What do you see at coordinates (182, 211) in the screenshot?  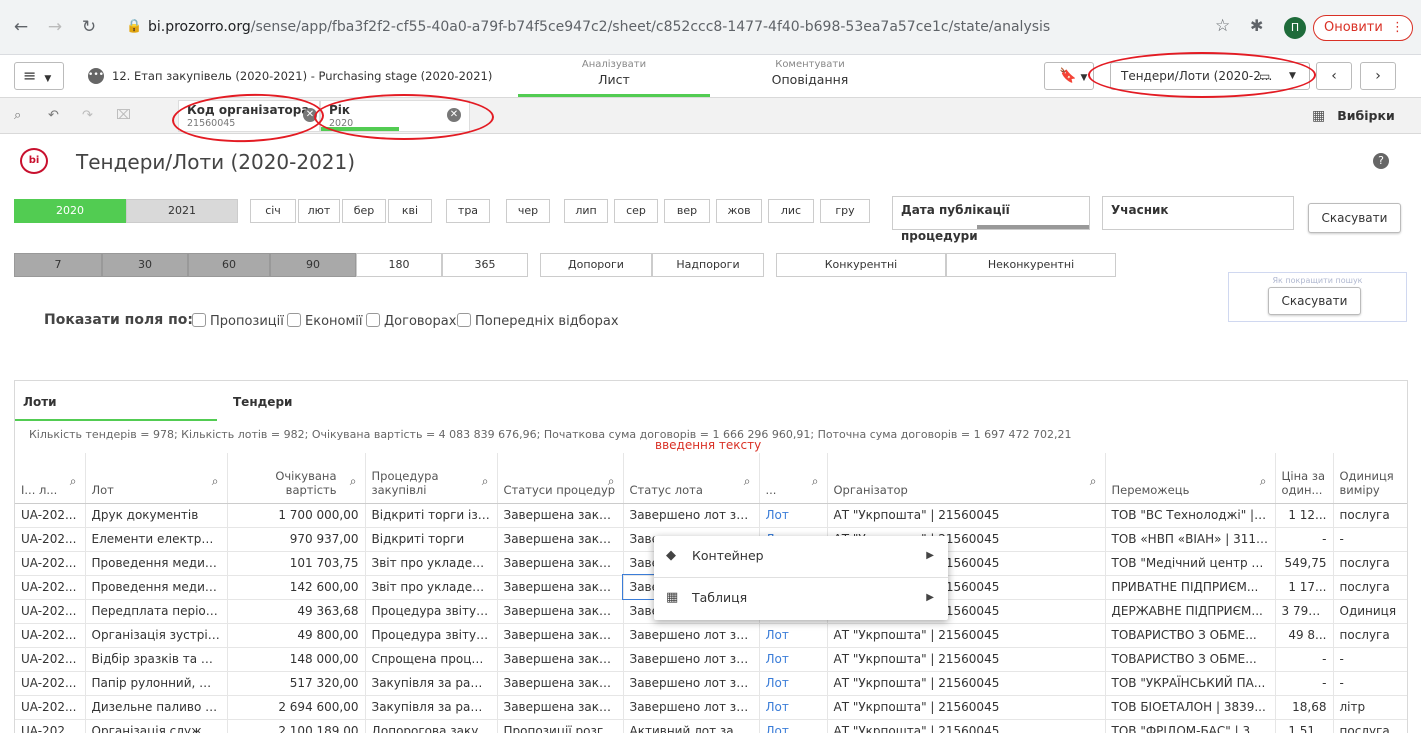 I see `year-2021-button: 2021` at bounding box center [182, 211].